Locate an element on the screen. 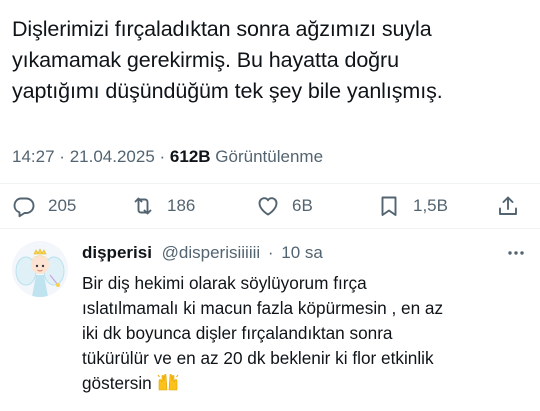 Image resolution: width=540 pixels, height=411 pixels. time-ago: 10 sa is located at coordinates (302, 252).